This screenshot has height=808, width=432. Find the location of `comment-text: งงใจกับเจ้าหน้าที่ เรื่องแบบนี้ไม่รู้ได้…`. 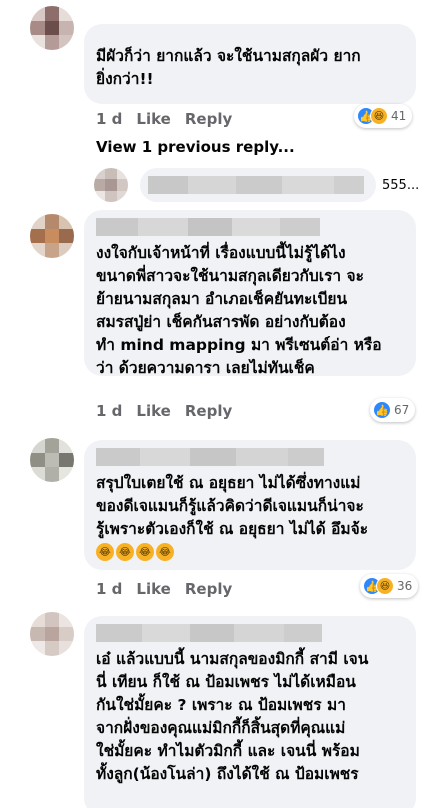

comment-text: งงใจกับเจ้าหน้าที่ เรื่องแบบนี้ไม่รู้ได้… is located at coordinates (239, 310).